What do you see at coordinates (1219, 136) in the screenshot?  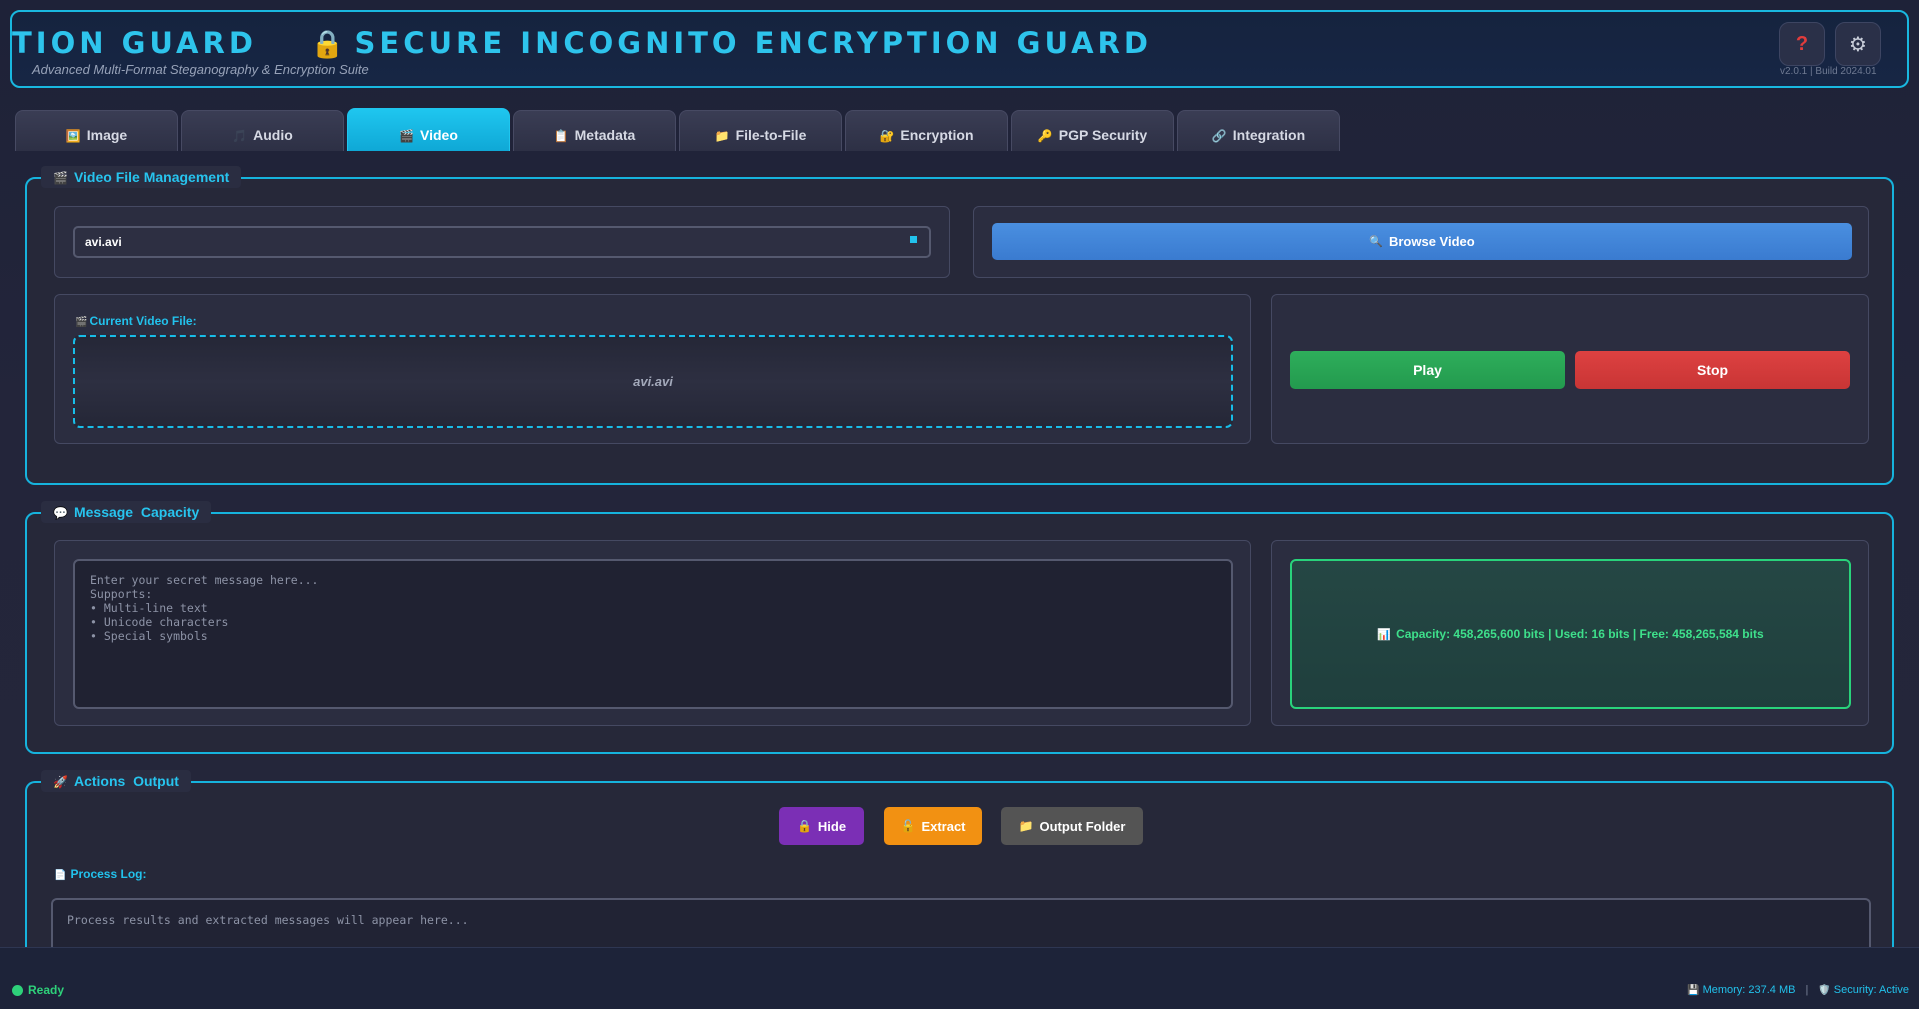 I see `link-icon: 🔗` at bounding box center [1219, 136].